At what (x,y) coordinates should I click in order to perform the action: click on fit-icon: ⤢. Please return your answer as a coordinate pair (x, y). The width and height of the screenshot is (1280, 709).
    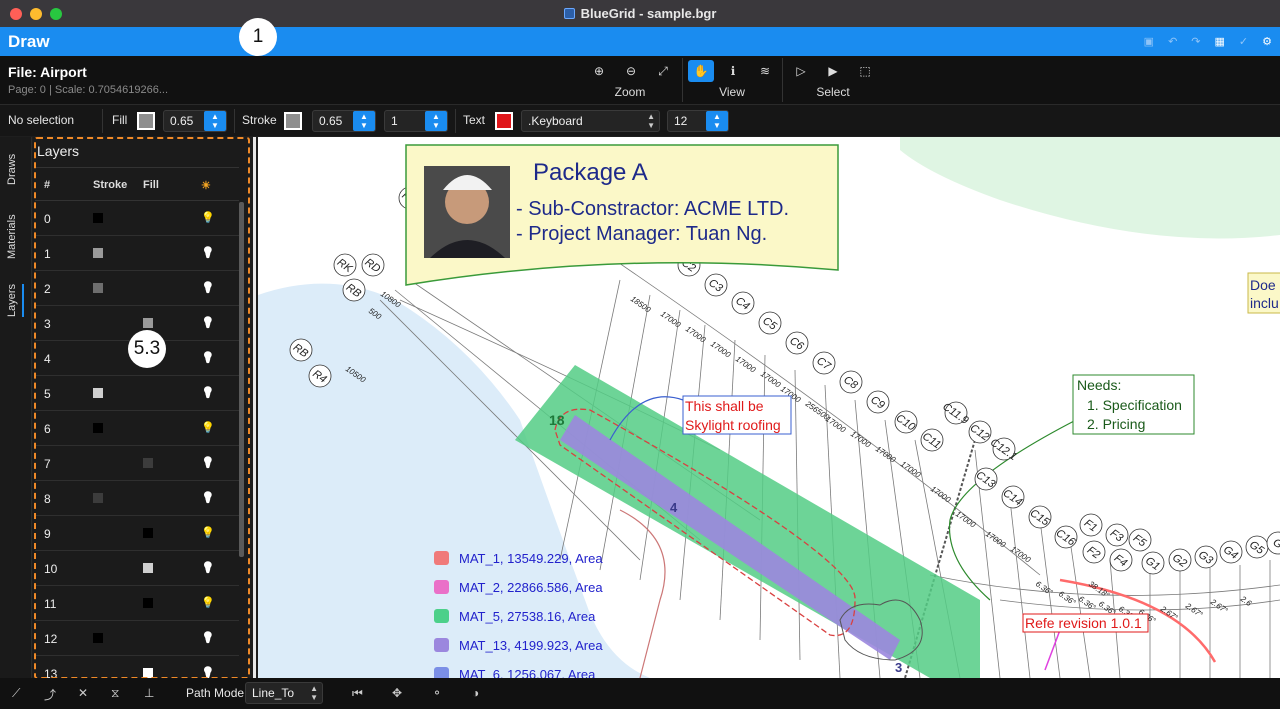
    Looking at the image, I should click on (663, 71).